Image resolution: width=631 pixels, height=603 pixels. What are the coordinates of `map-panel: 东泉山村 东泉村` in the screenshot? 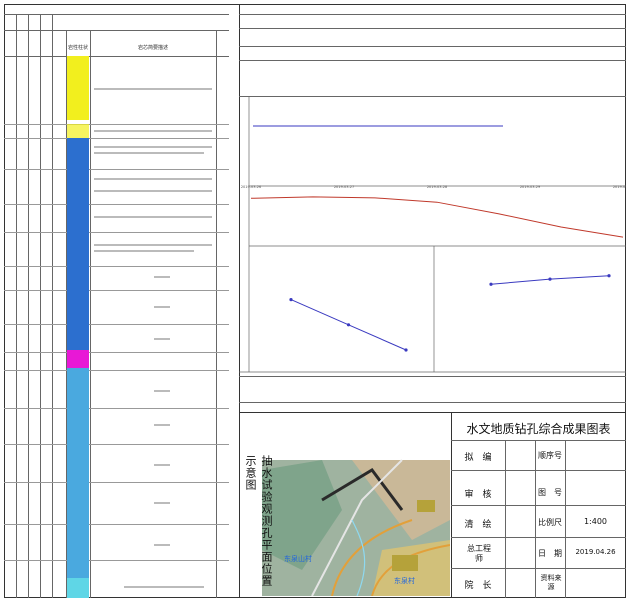 It's located at (356, 513).